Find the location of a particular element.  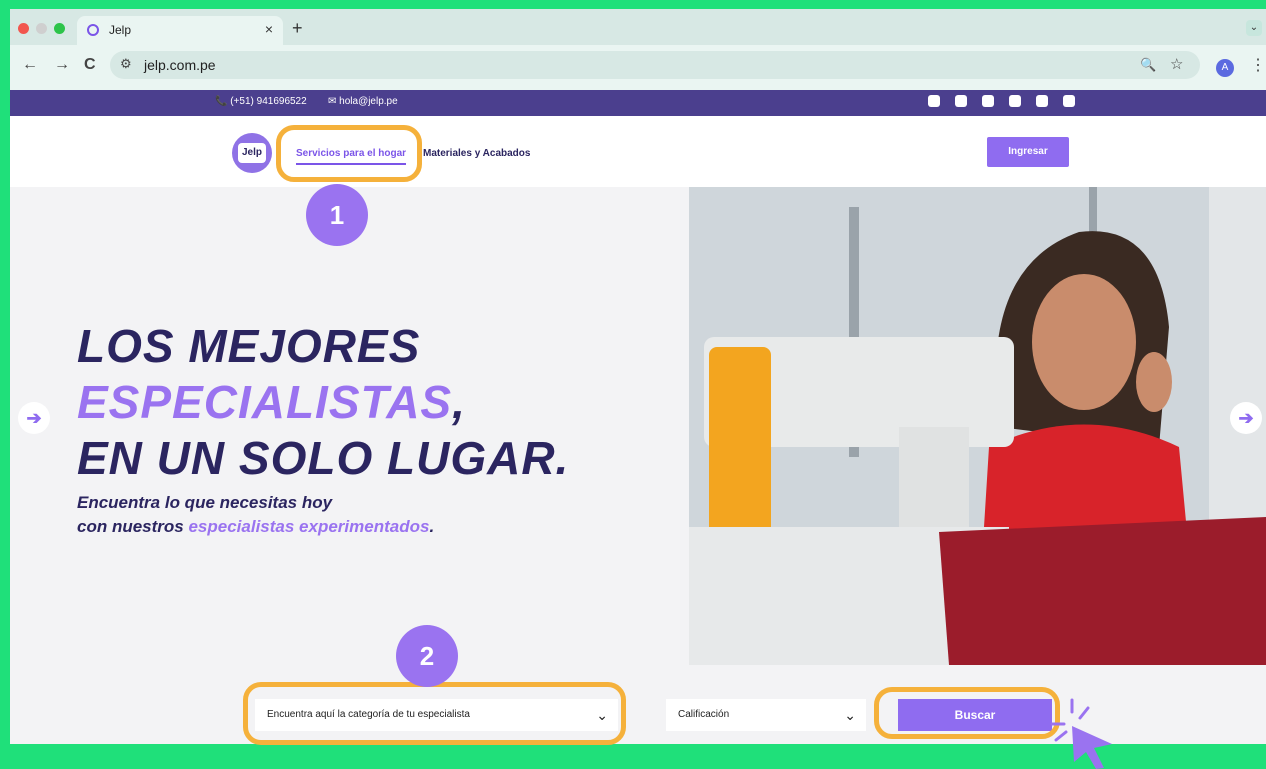

email-contact: ✉ hola@jelp.pe is located at coordinates (363, 101).